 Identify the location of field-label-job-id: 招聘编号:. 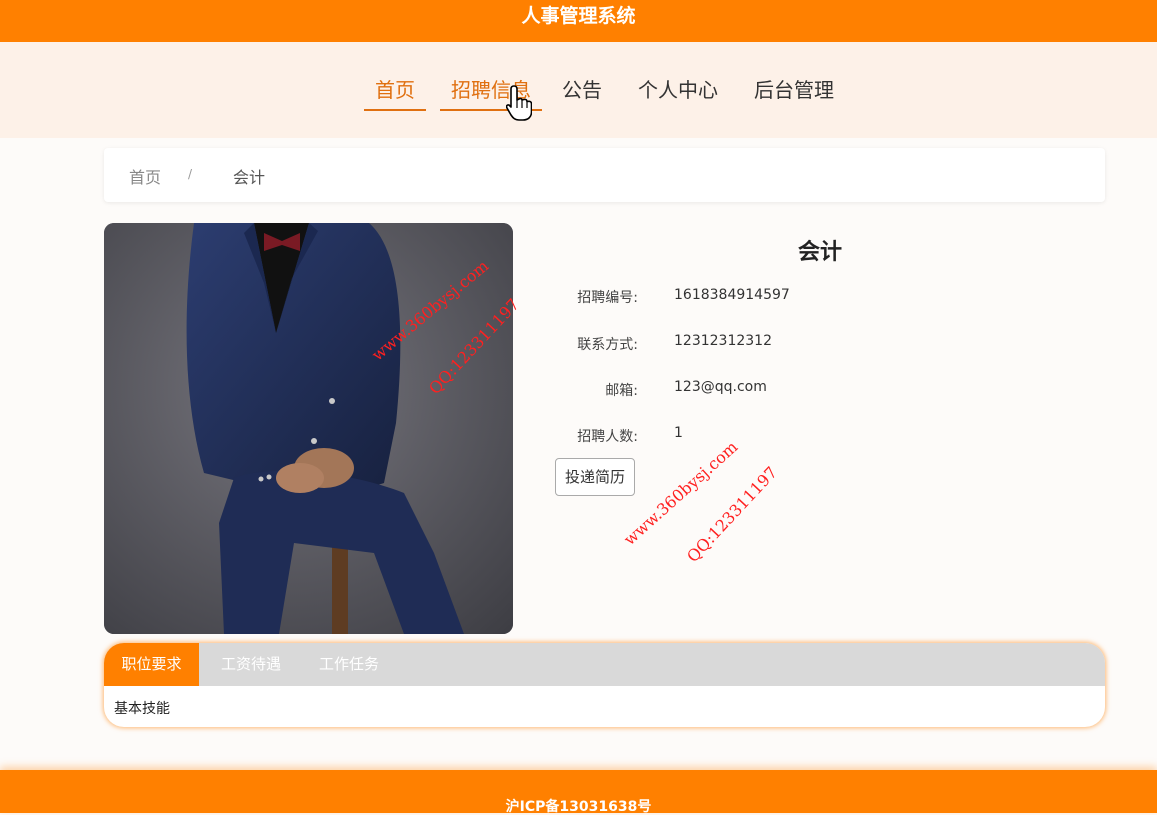
(607, 298).